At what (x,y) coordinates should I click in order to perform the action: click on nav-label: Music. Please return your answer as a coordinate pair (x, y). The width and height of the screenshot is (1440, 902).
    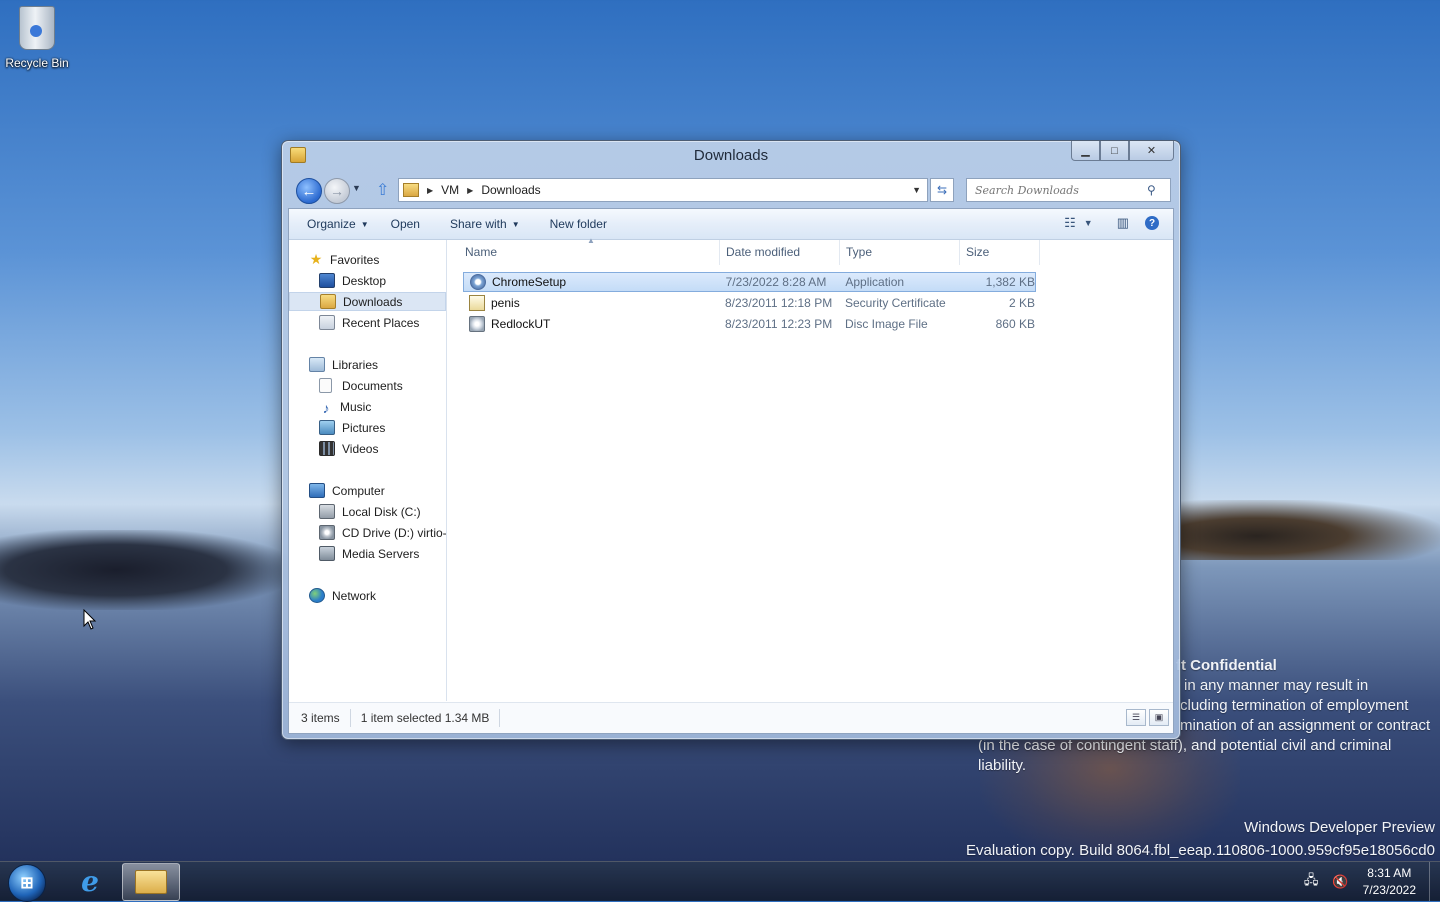
    Looking at the image, I should click on (356, 406).